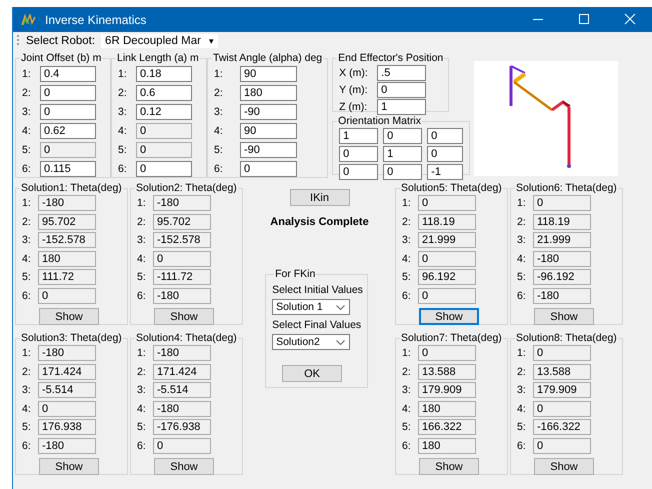  Describe the element at coordinates (164, 112) in the screenshot. I see `input-field: 0.12` at that location.